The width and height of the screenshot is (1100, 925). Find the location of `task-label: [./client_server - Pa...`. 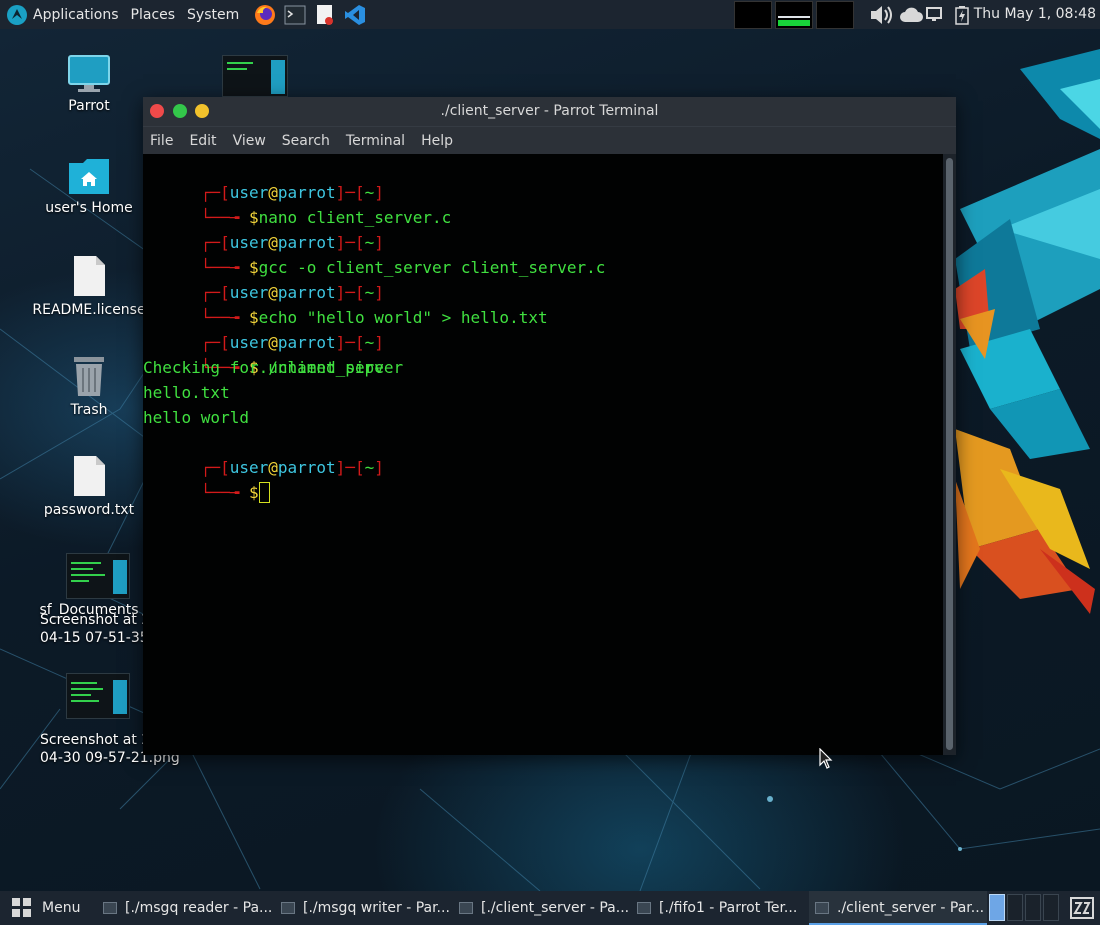

task-label: [./client_server - Pa... is located at coordinates (555, 908).